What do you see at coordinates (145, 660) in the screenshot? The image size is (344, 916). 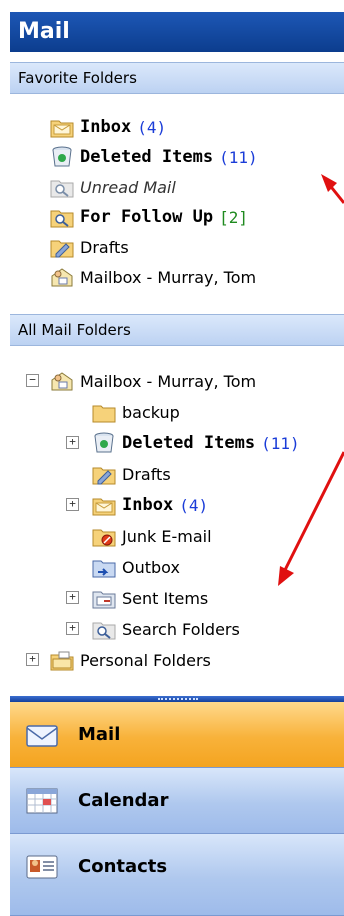 I see `tree-personal-folders-label: Personal Folders` at bounding box center [145, 660].